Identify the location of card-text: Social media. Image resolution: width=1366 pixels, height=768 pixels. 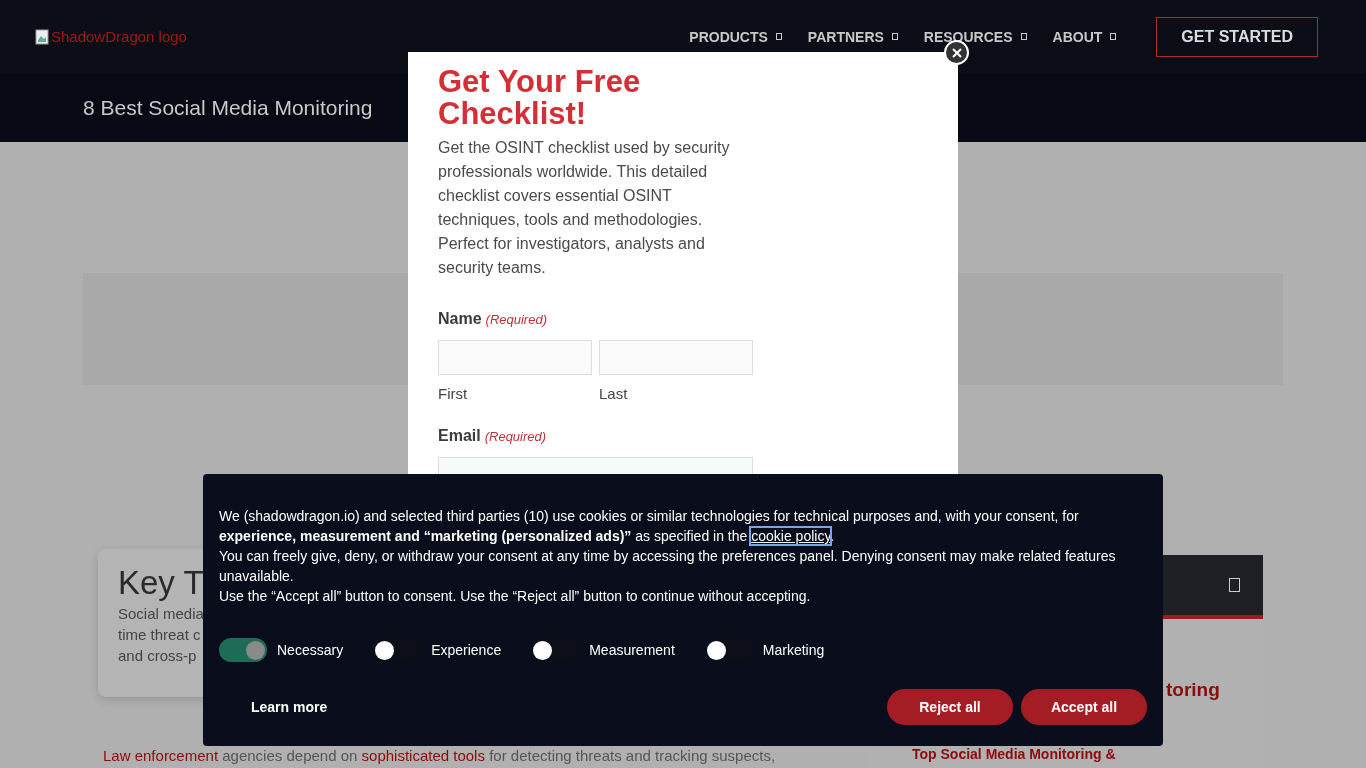
(161, 614).